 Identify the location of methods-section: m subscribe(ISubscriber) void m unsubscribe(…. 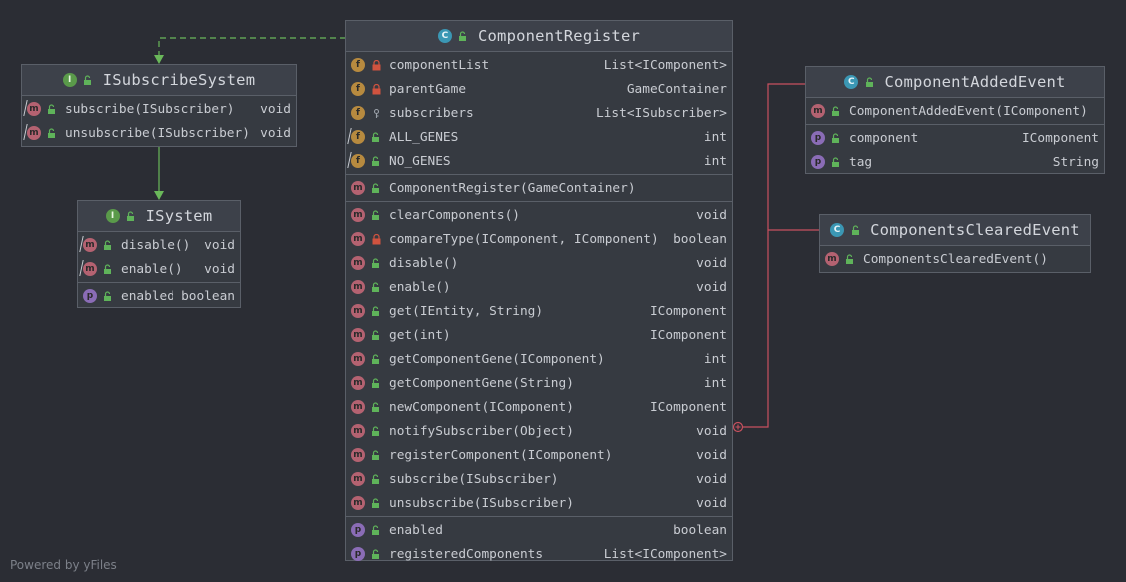
(159, 121).